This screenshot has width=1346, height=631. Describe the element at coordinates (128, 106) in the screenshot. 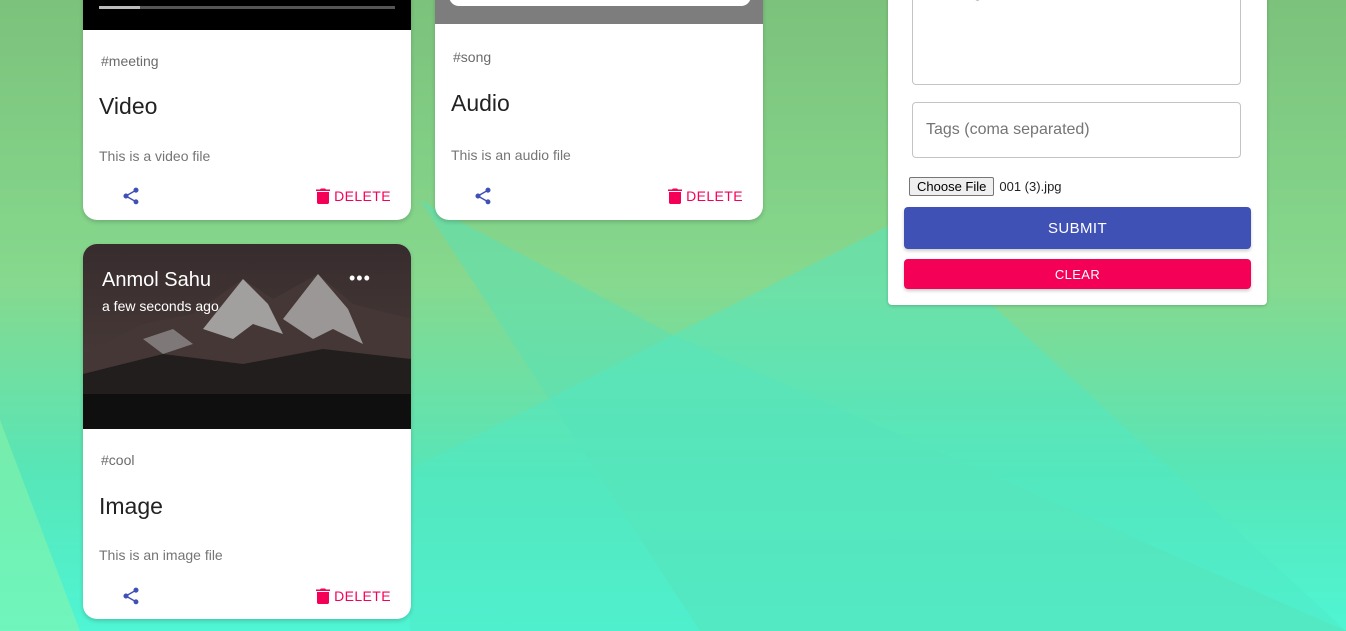

I see `post-title: Video` at that location.